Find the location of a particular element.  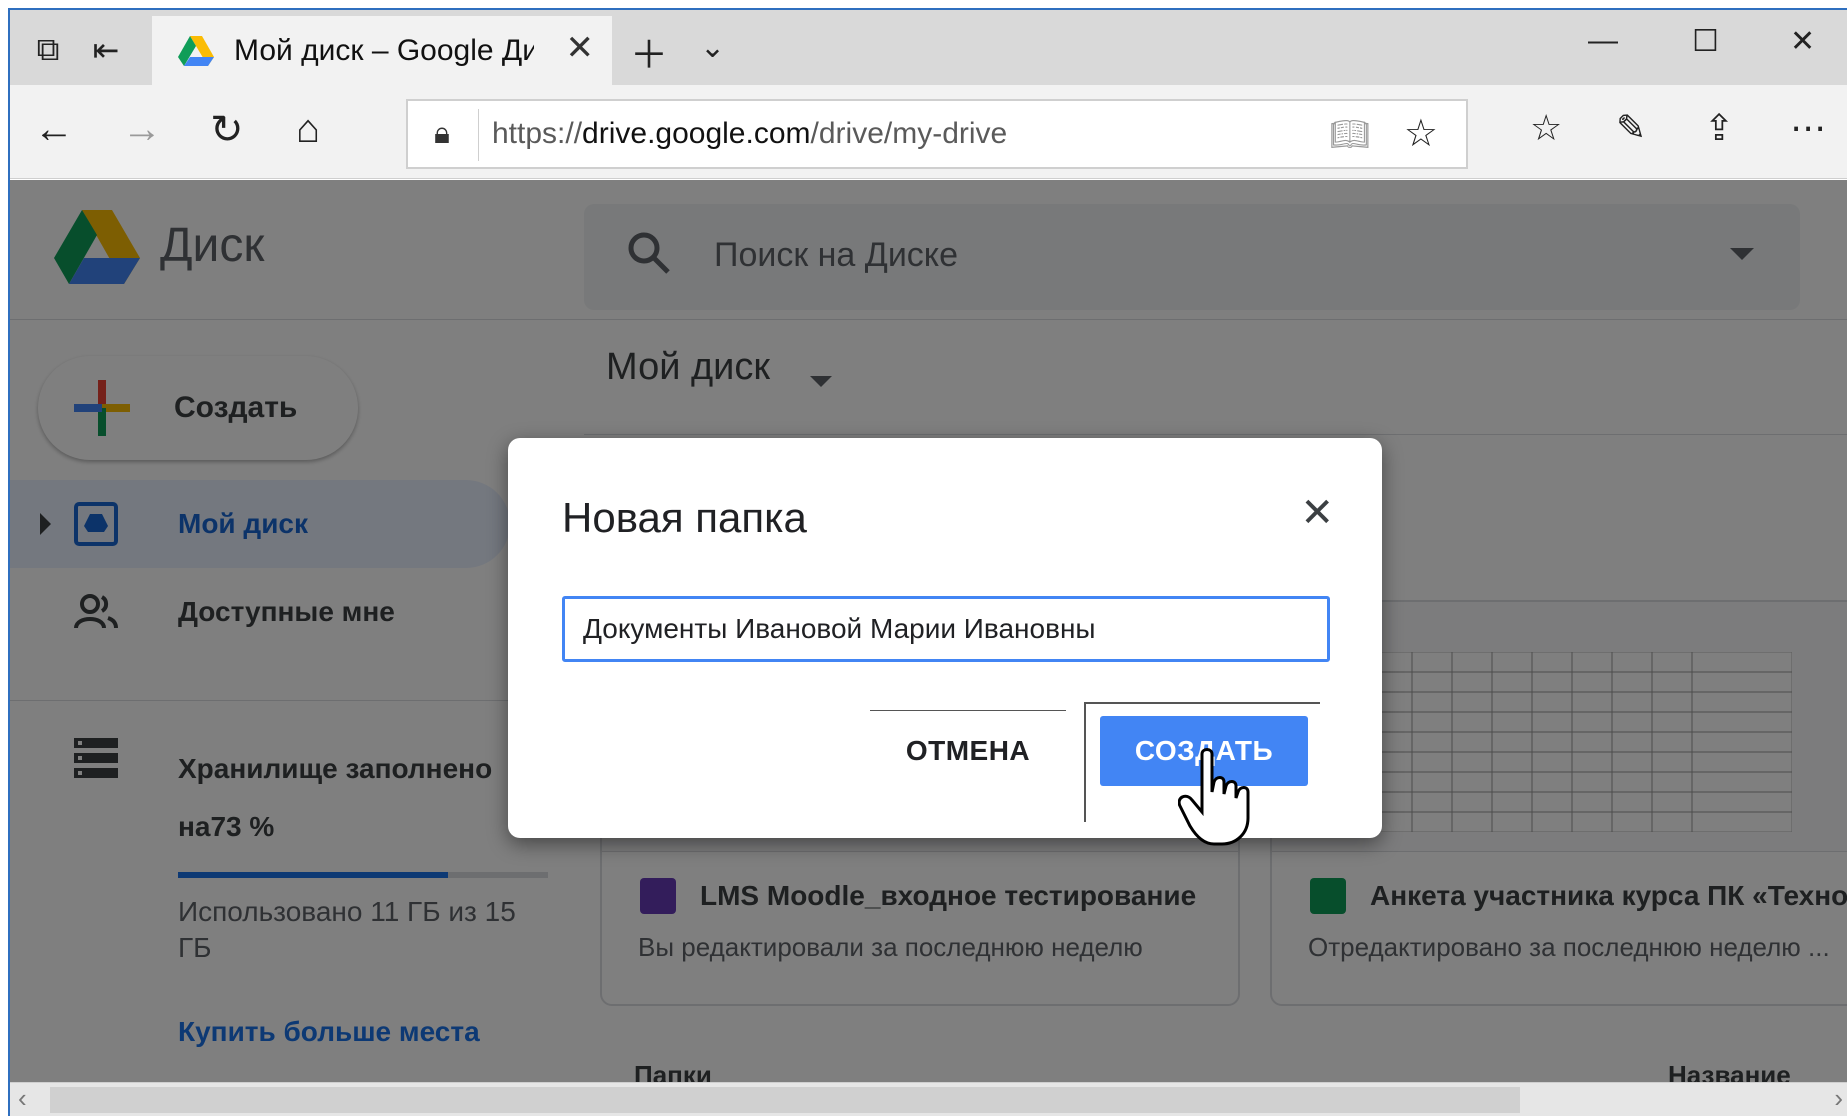

close-window-icon: ✕ is located at coordinates (1802, 41).